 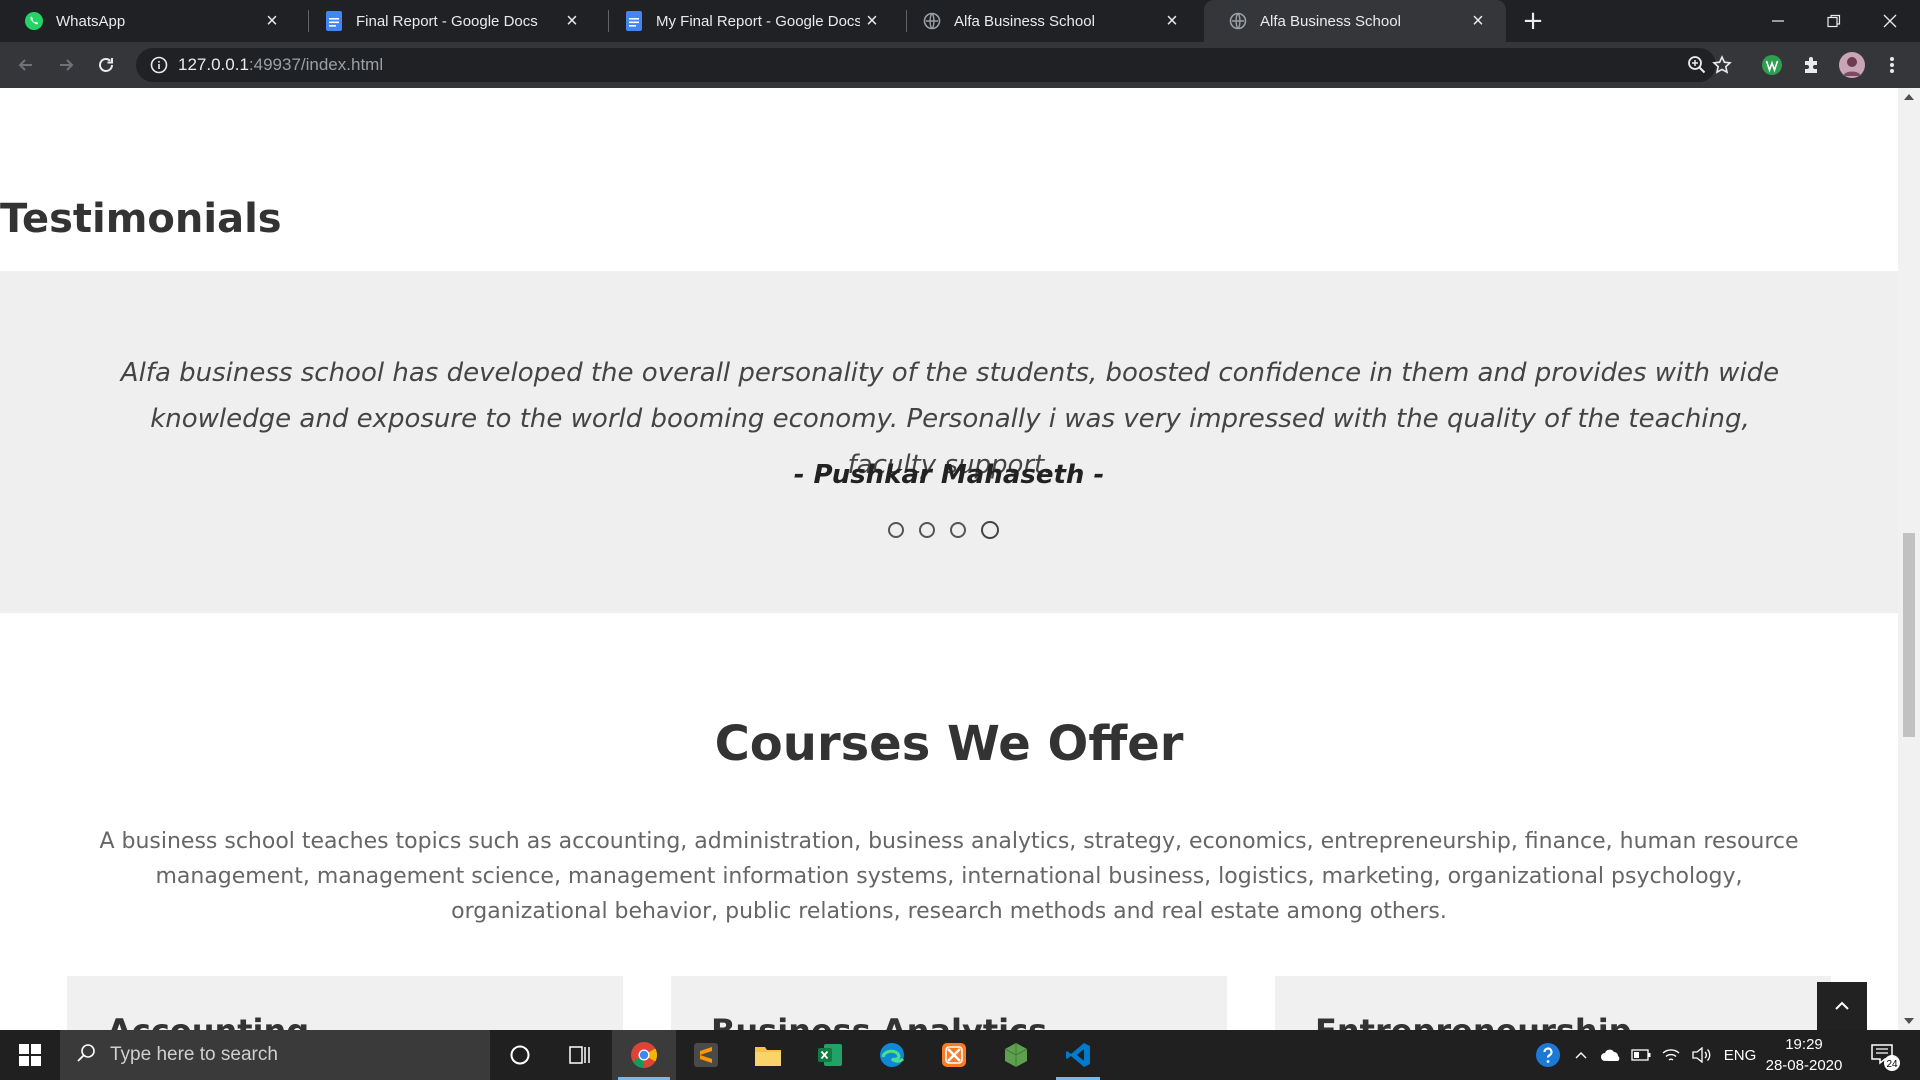 What do you see at coordinates (1641, 1055) in the screenshot?
I see `battery-icon` at bounding box center [1641, 1055].